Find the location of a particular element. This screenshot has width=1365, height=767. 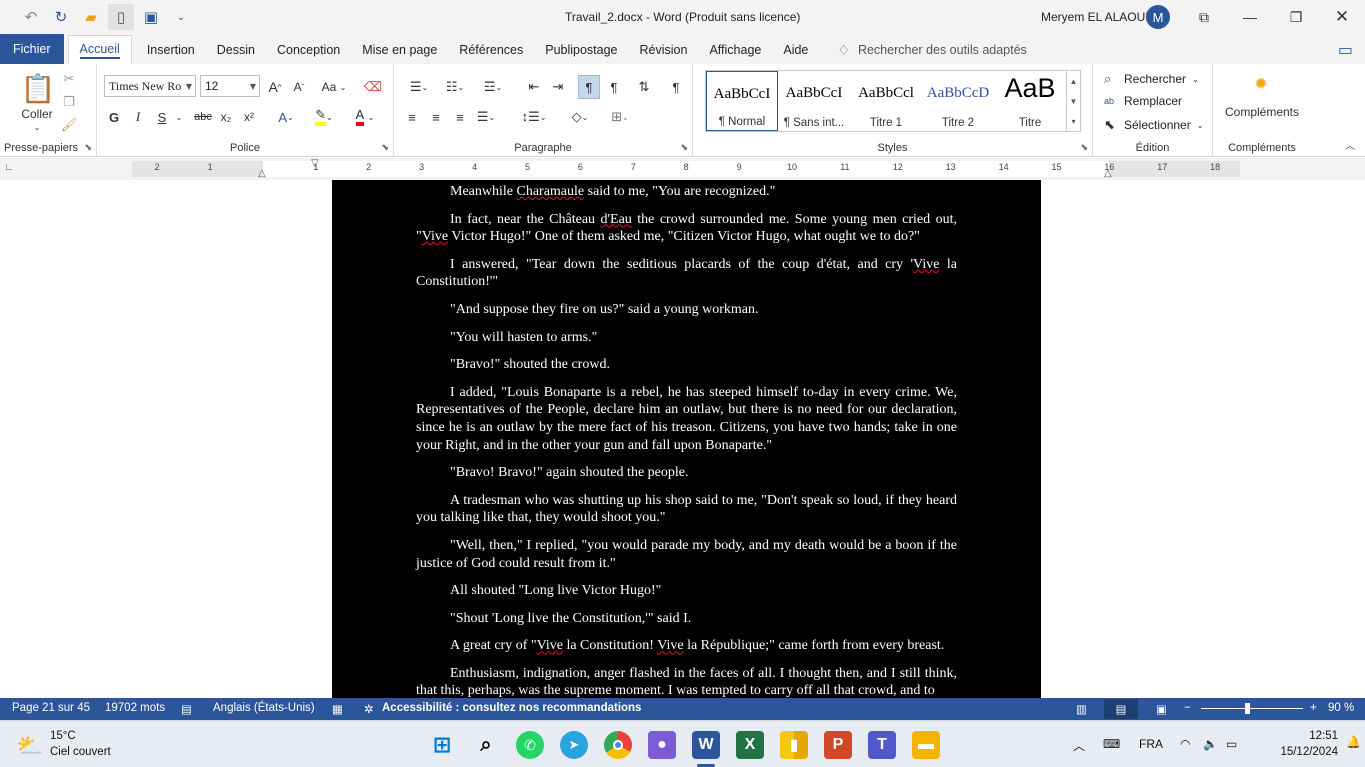

shading-icon: ◇ ⌄ is located at coordinates (580, 117).